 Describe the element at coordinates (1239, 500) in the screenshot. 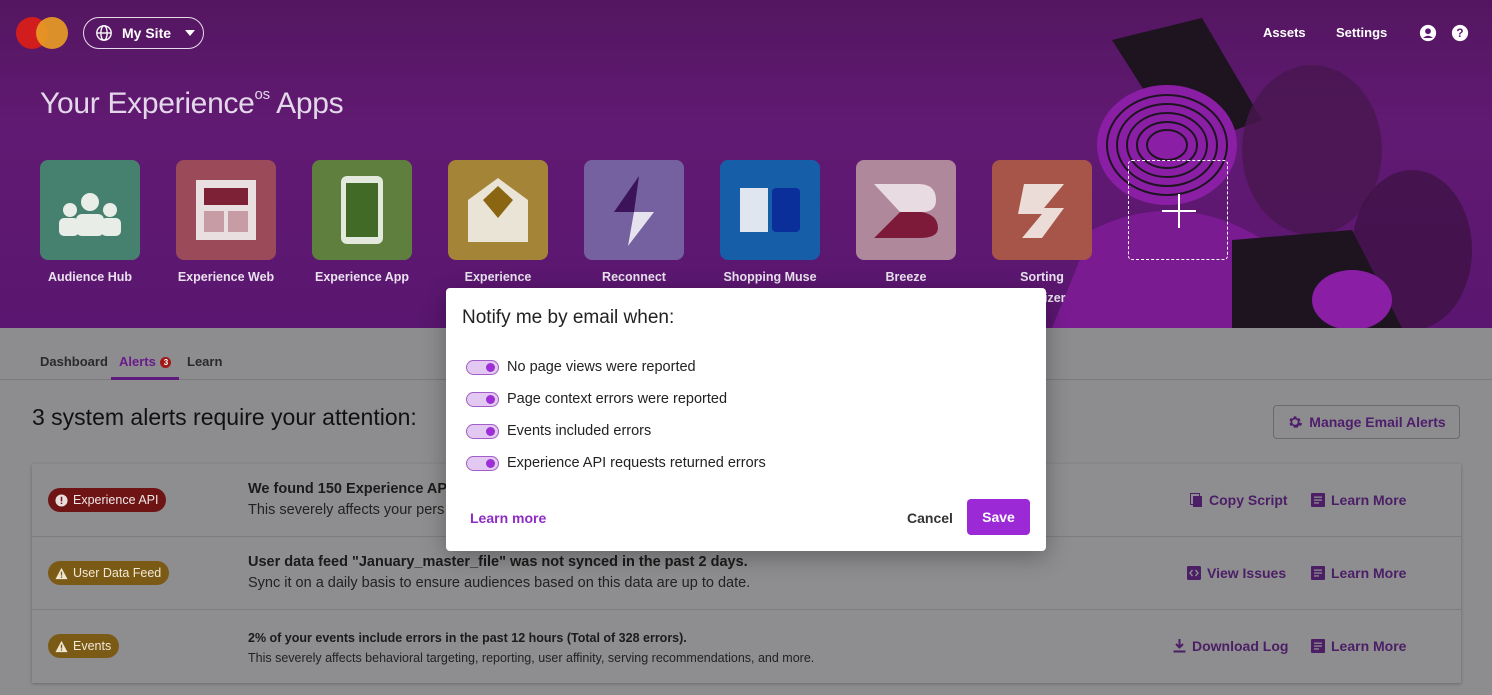

I see `copy-script-button: Copy Script` at that location.